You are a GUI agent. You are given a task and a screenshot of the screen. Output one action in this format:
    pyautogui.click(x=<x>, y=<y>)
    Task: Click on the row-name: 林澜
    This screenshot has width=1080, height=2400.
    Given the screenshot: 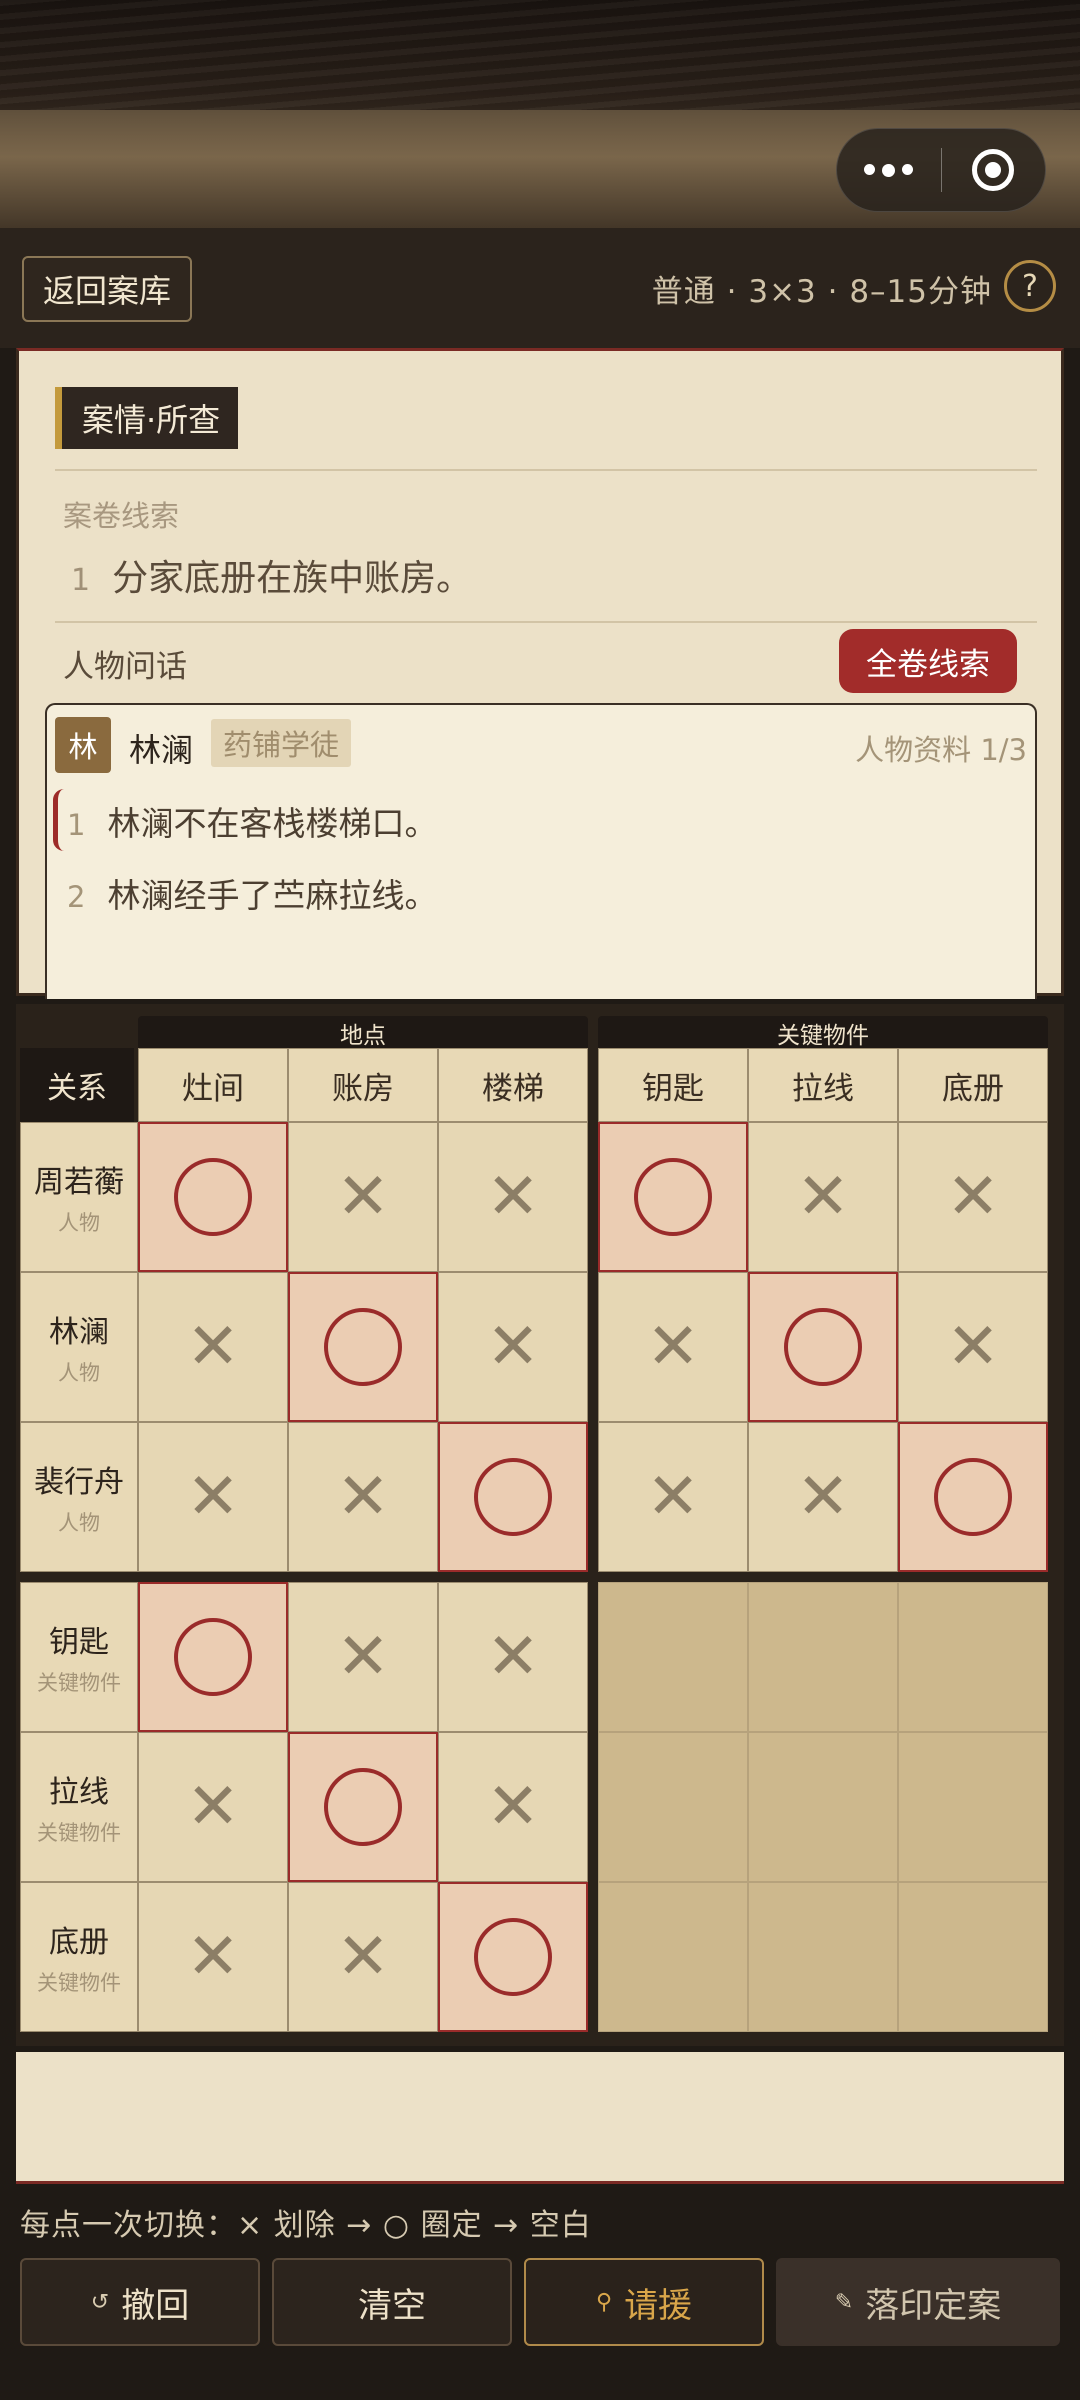 What is the action you would take?
    pyautogui.click(x=79, y=1332)
    